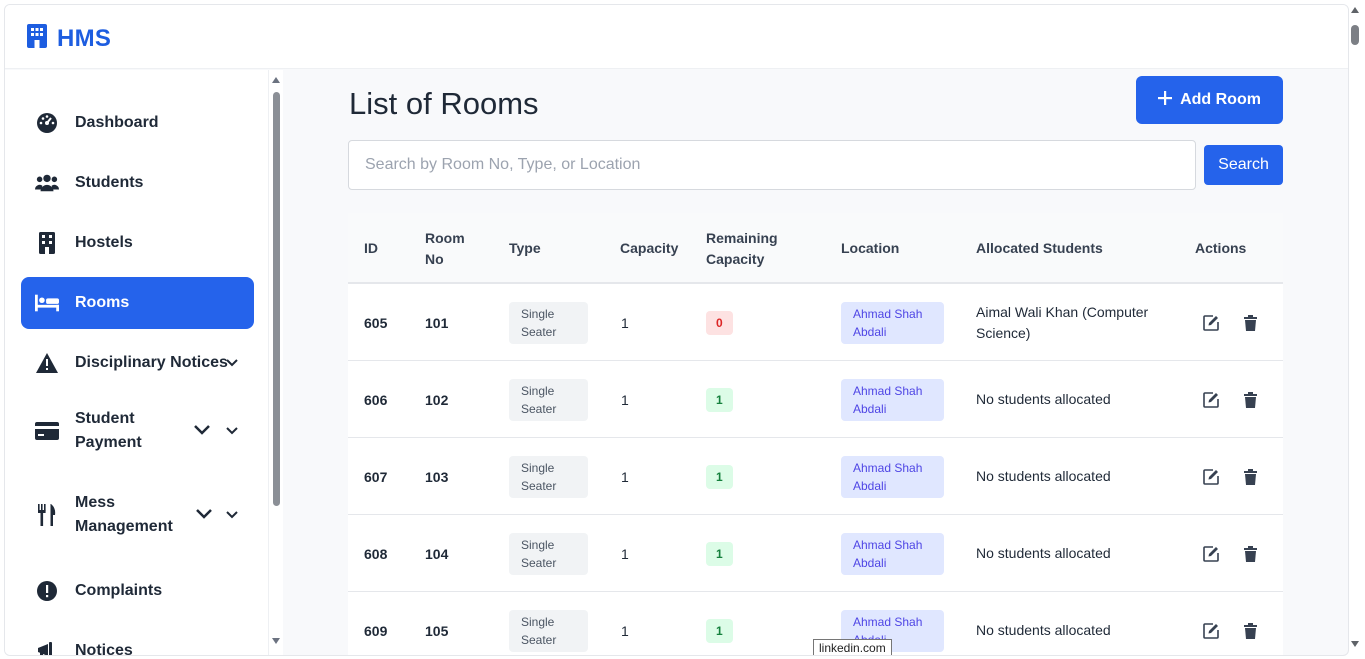 The width and height of the screenshot is (1365, 659). Describe the element at coordinates (37, 38) in the screenshot. I see `building-logo-icon` at that location.